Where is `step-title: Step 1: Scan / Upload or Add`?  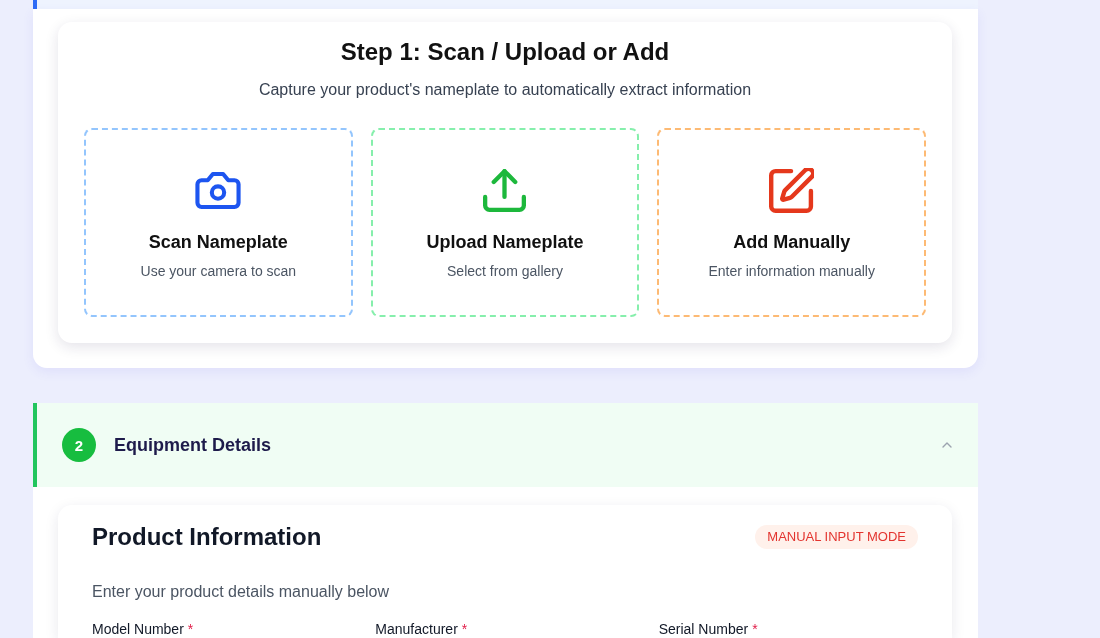 step-title: Step 1: Scan / Upload or Add is located at coordinates (505, 52).